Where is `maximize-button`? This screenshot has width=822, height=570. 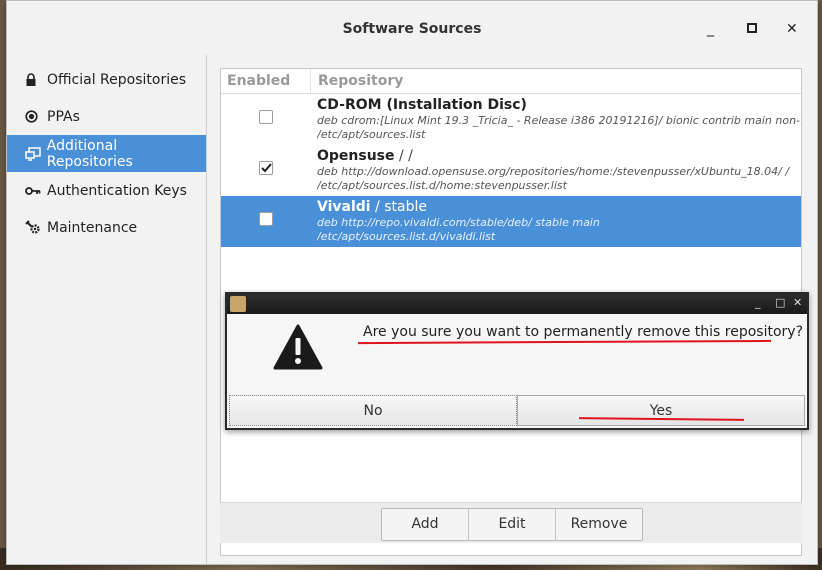 maximize-button is located at coordinates (752, 29).